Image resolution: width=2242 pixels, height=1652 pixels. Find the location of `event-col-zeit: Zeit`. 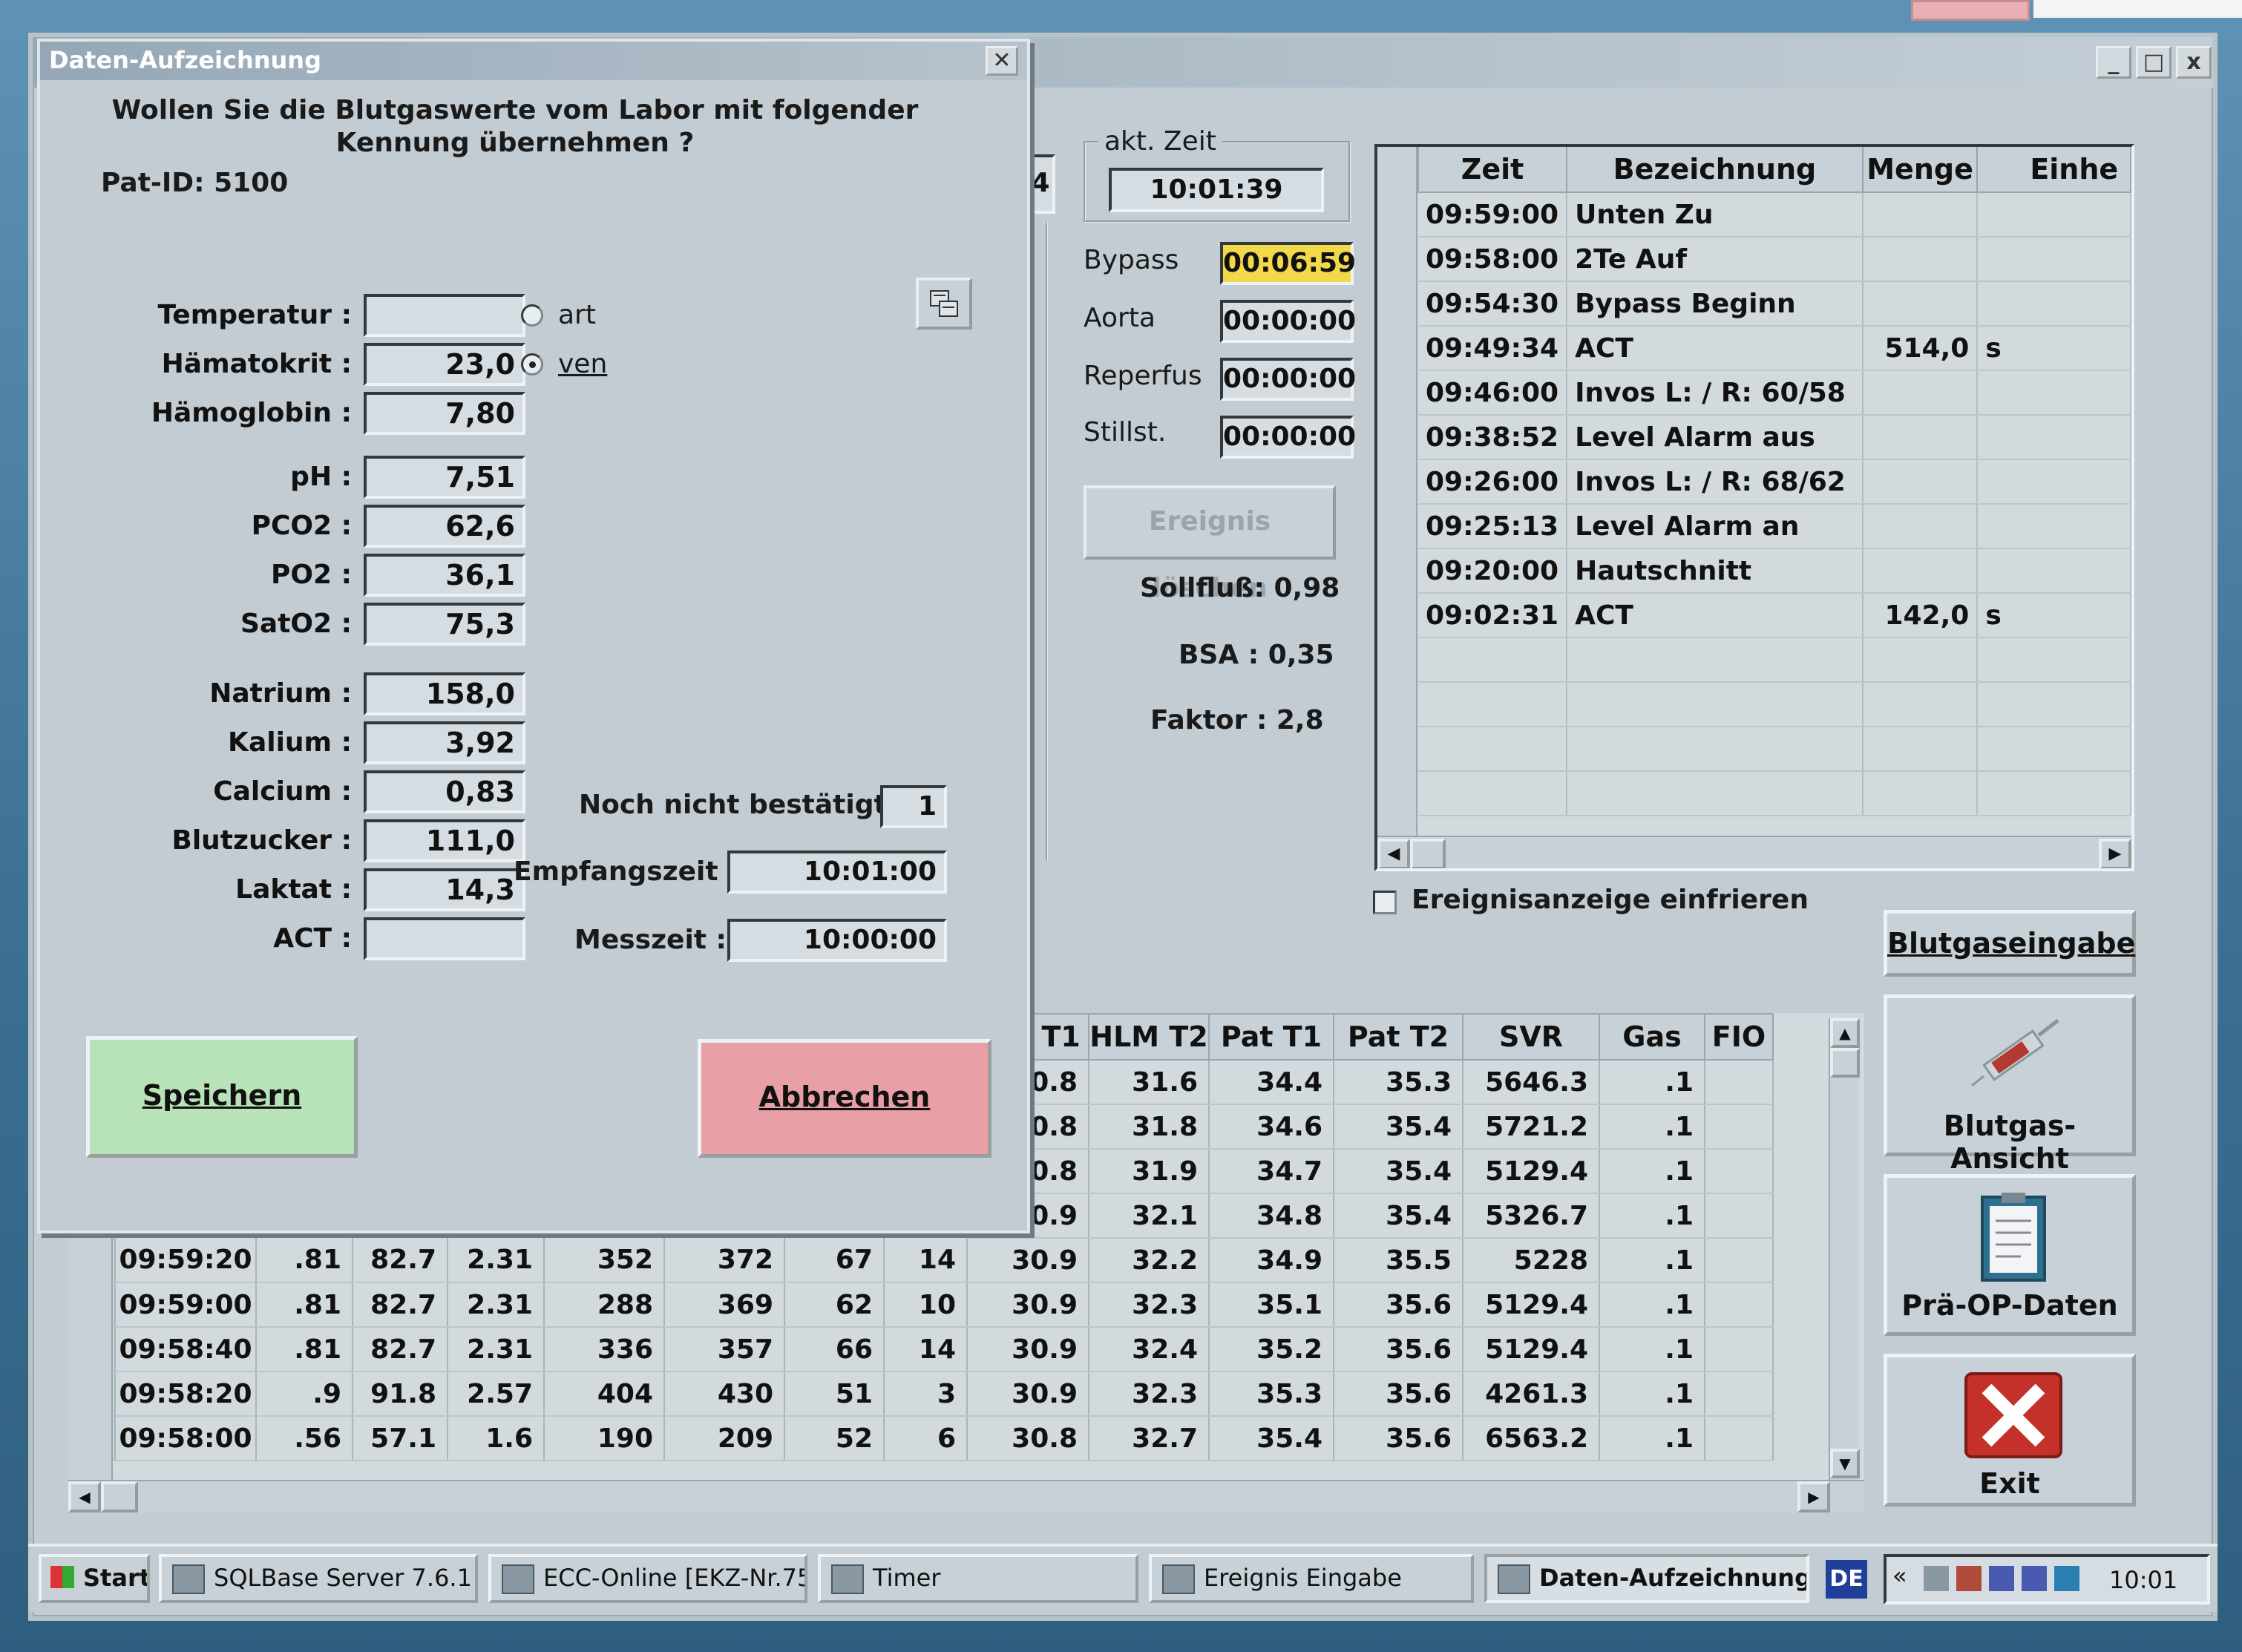

event-col-zeit: Zeit is located at coordinates (1492, 170).